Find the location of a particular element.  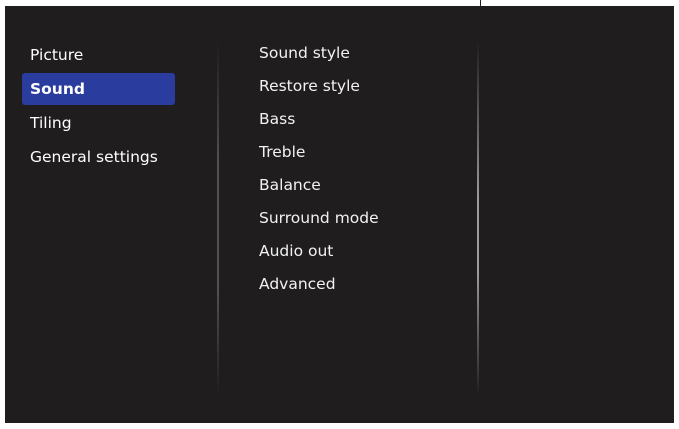

menu-item-tiling: Tiling is located at coordinates (98, 123).